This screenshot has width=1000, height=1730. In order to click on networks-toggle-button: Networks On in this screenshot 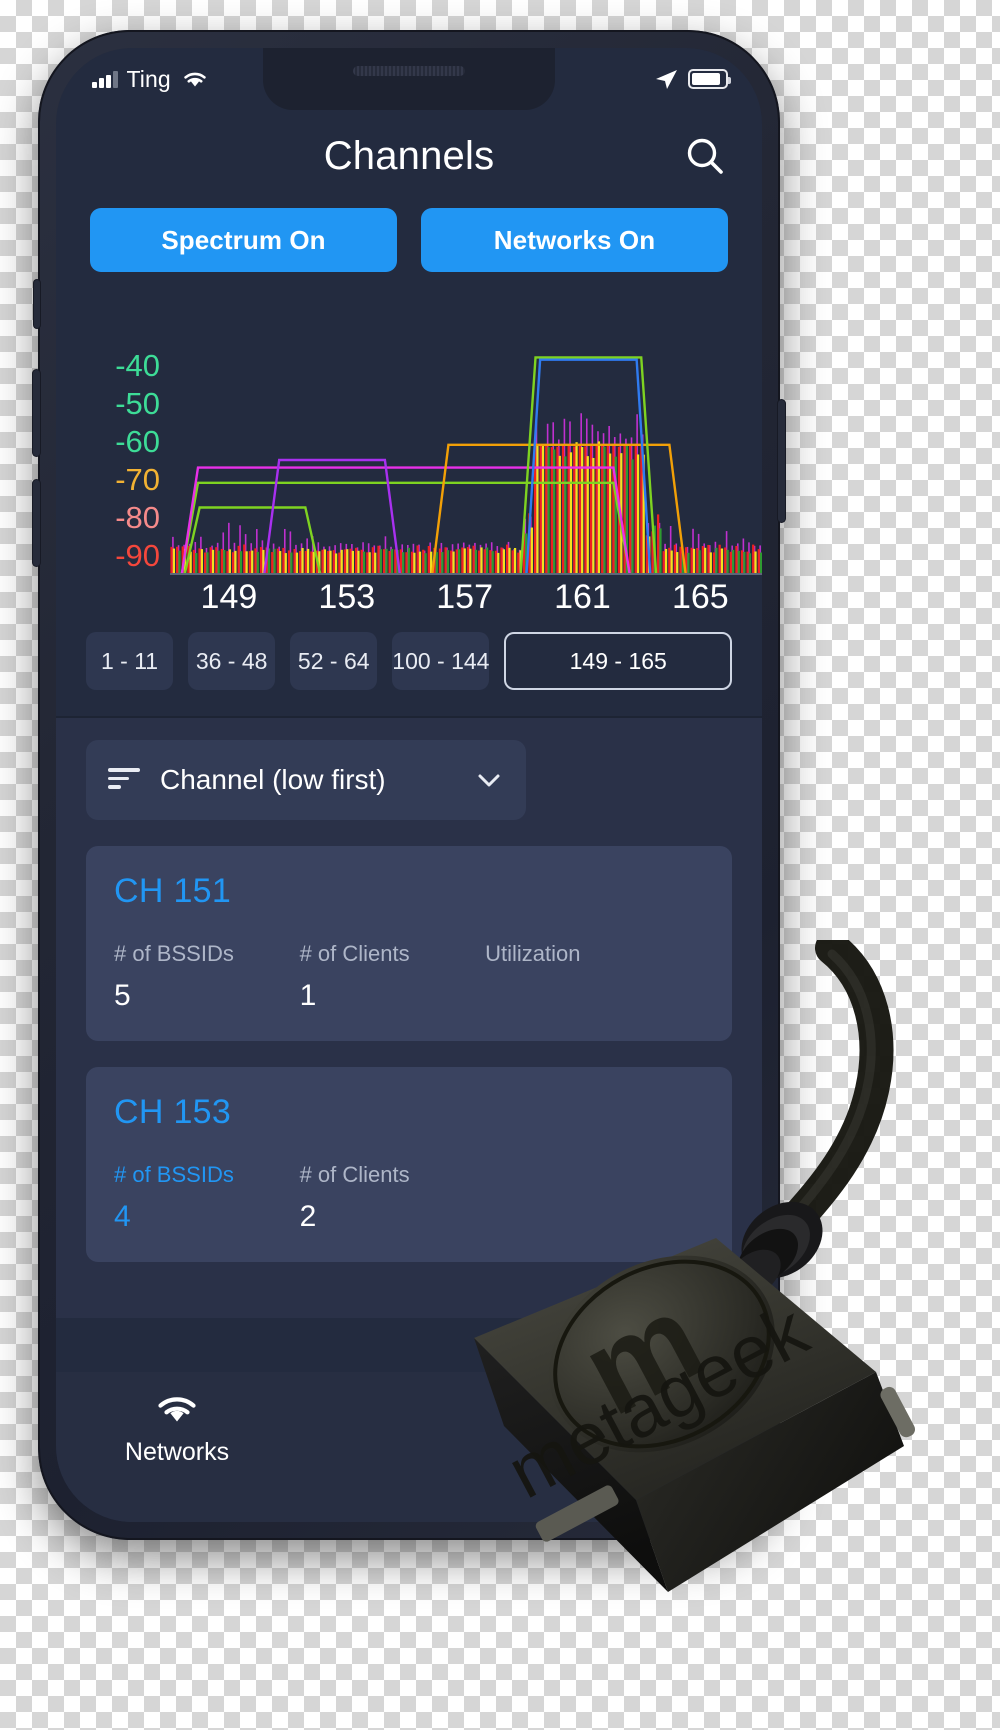, I will do `click(574, 240)`.